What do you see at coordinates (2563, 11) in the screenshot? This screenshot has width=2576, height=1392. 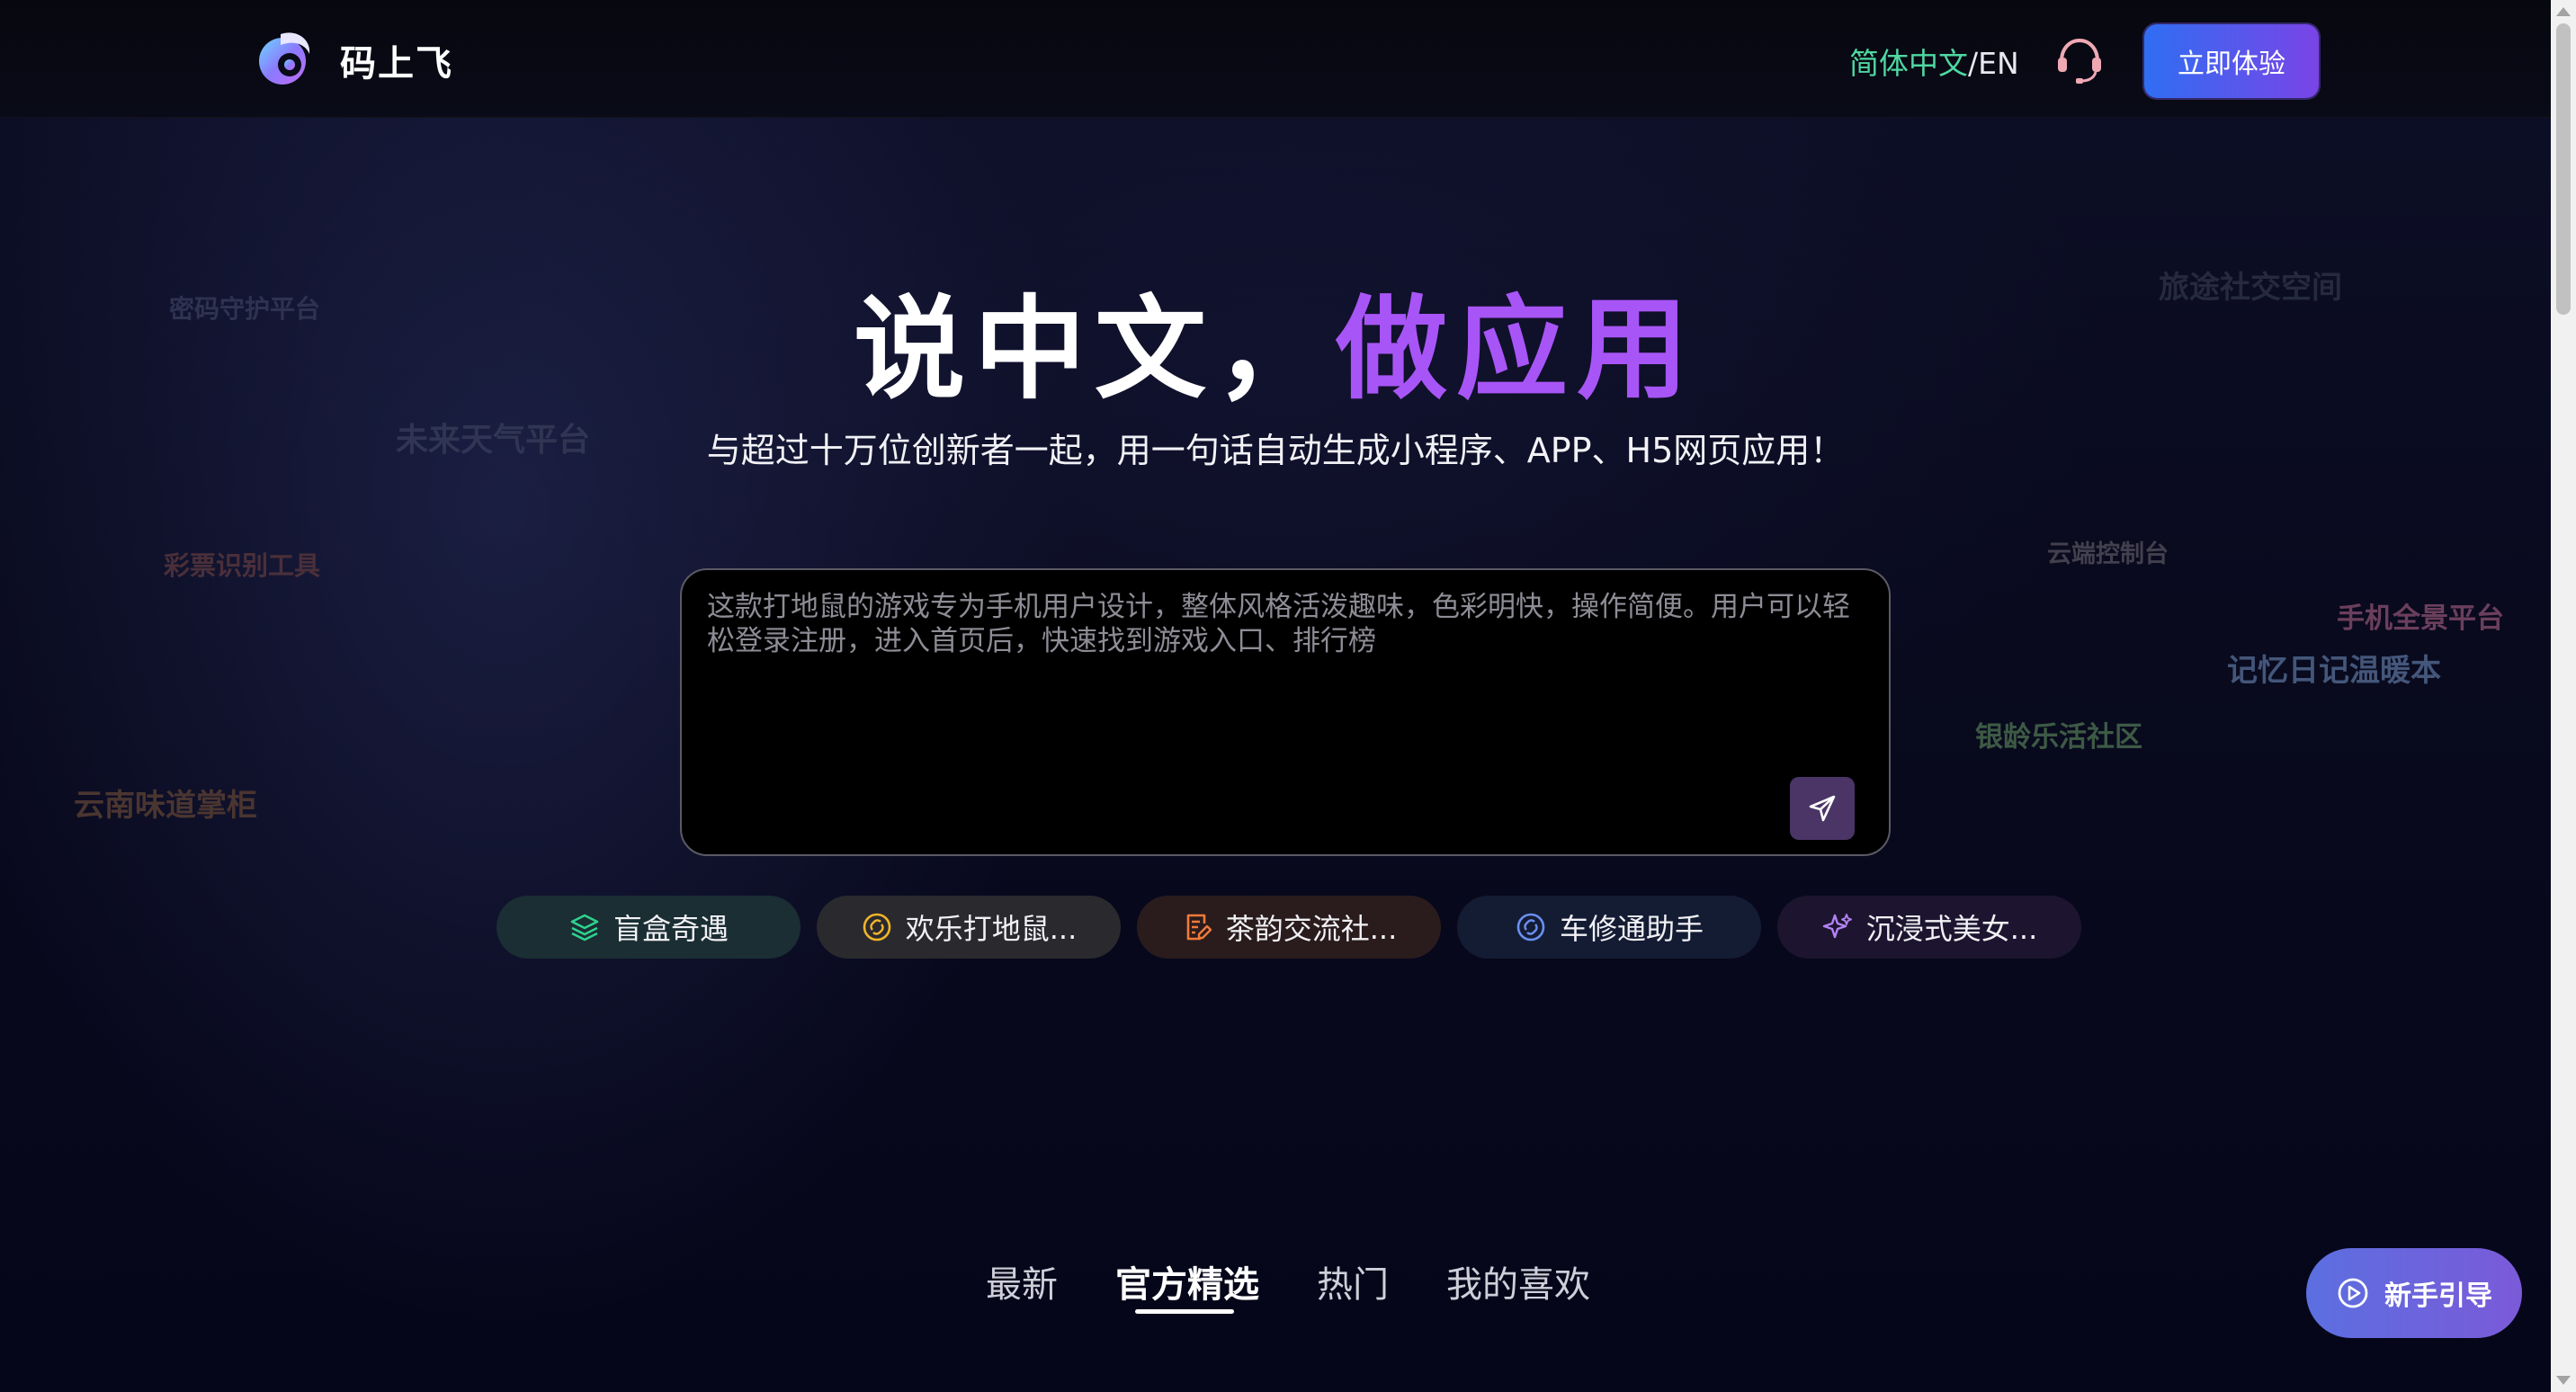 I see `scroll-up-icon` at bounding box center [2563, 11].